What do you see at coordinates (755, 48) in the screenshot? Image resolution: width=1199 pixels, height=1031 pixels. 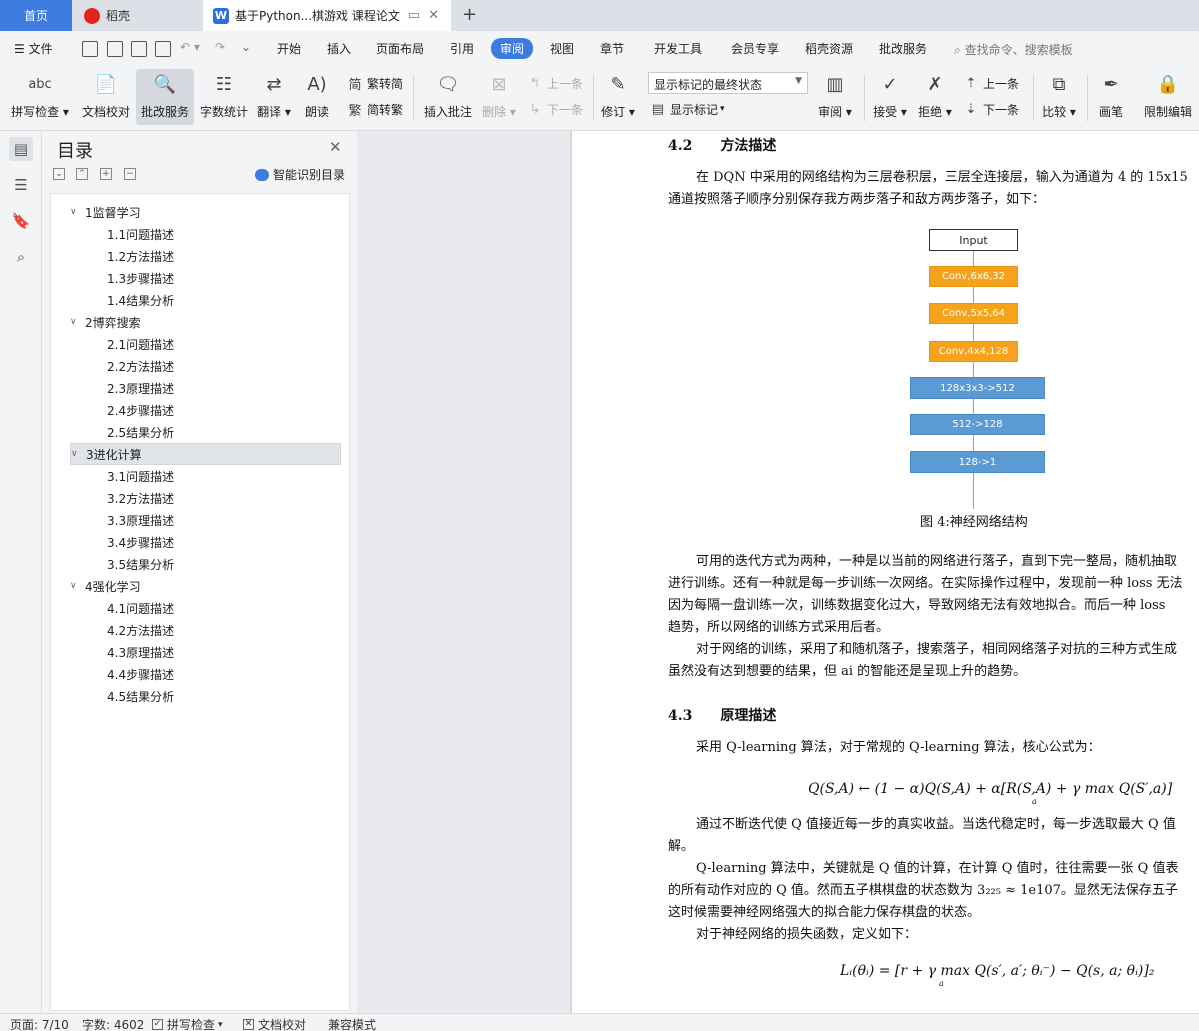 I see `menu-member: 会员专享` at bounding box center [755, 48].